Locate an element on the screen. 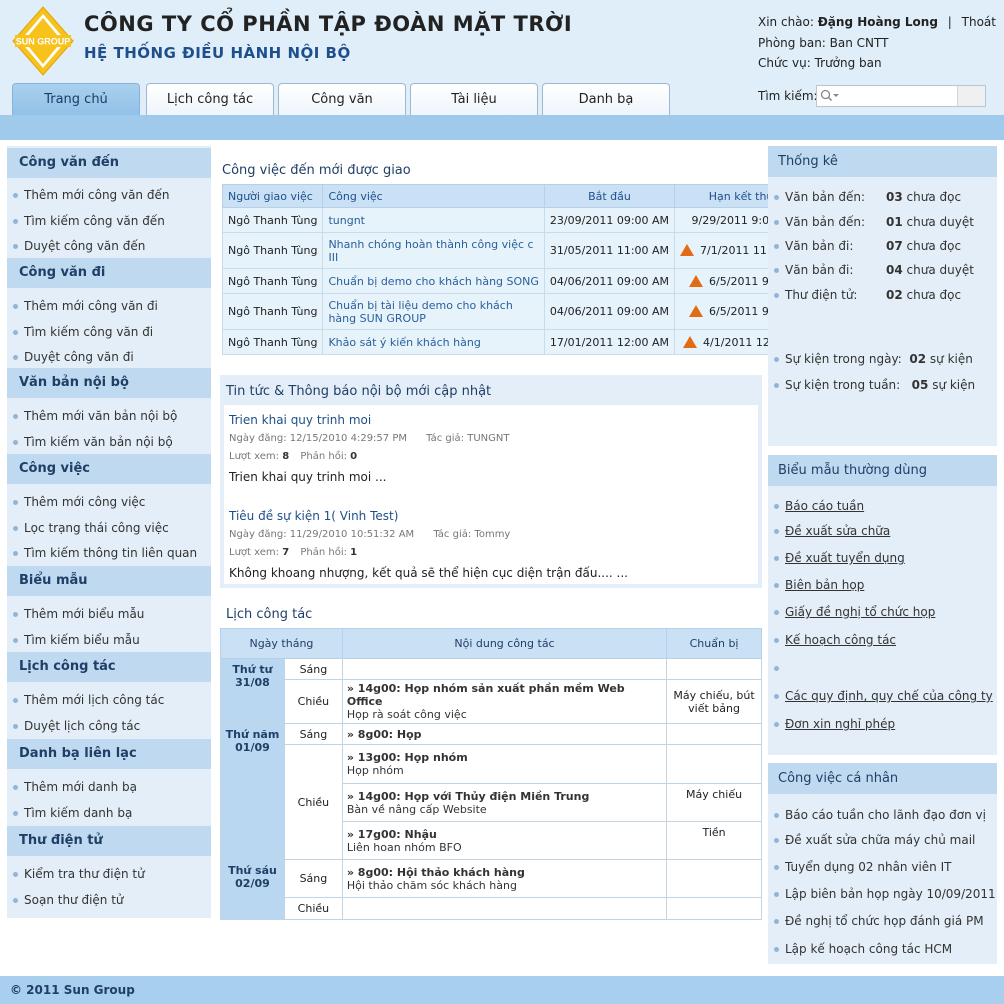  form-link: Đề xuất sửa chữa is located at coordinates (832, 531).